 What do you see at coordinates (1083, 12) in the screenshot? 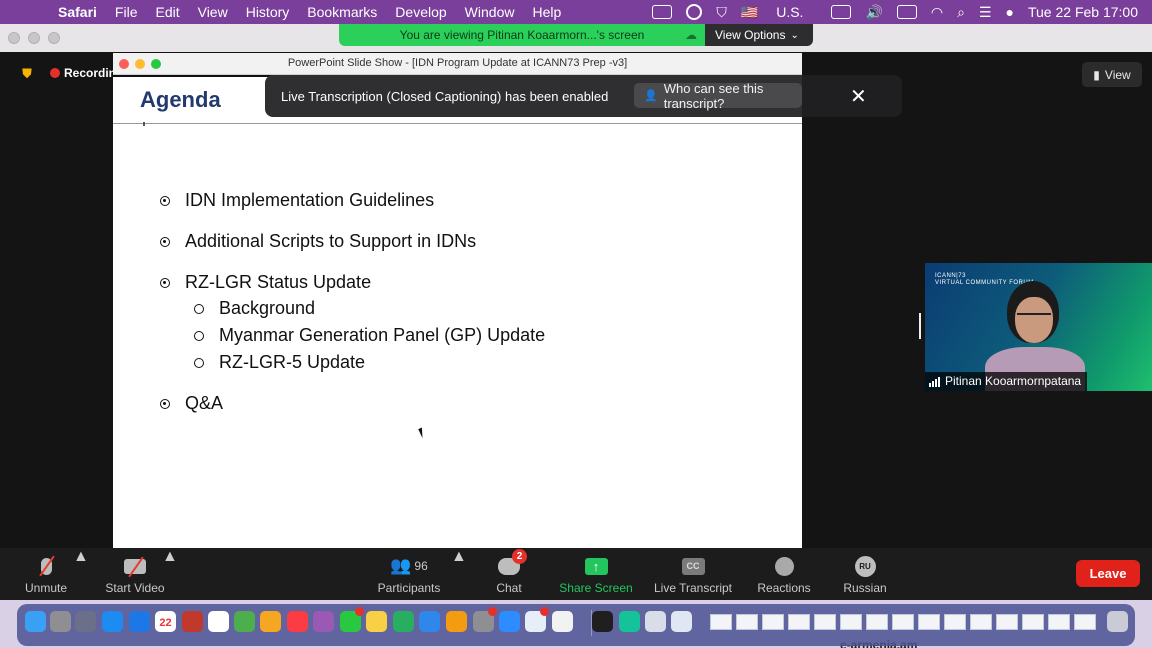
I see `menu-clock: Tue 22 Feb 17:00` at bounding box center [1083, 12].